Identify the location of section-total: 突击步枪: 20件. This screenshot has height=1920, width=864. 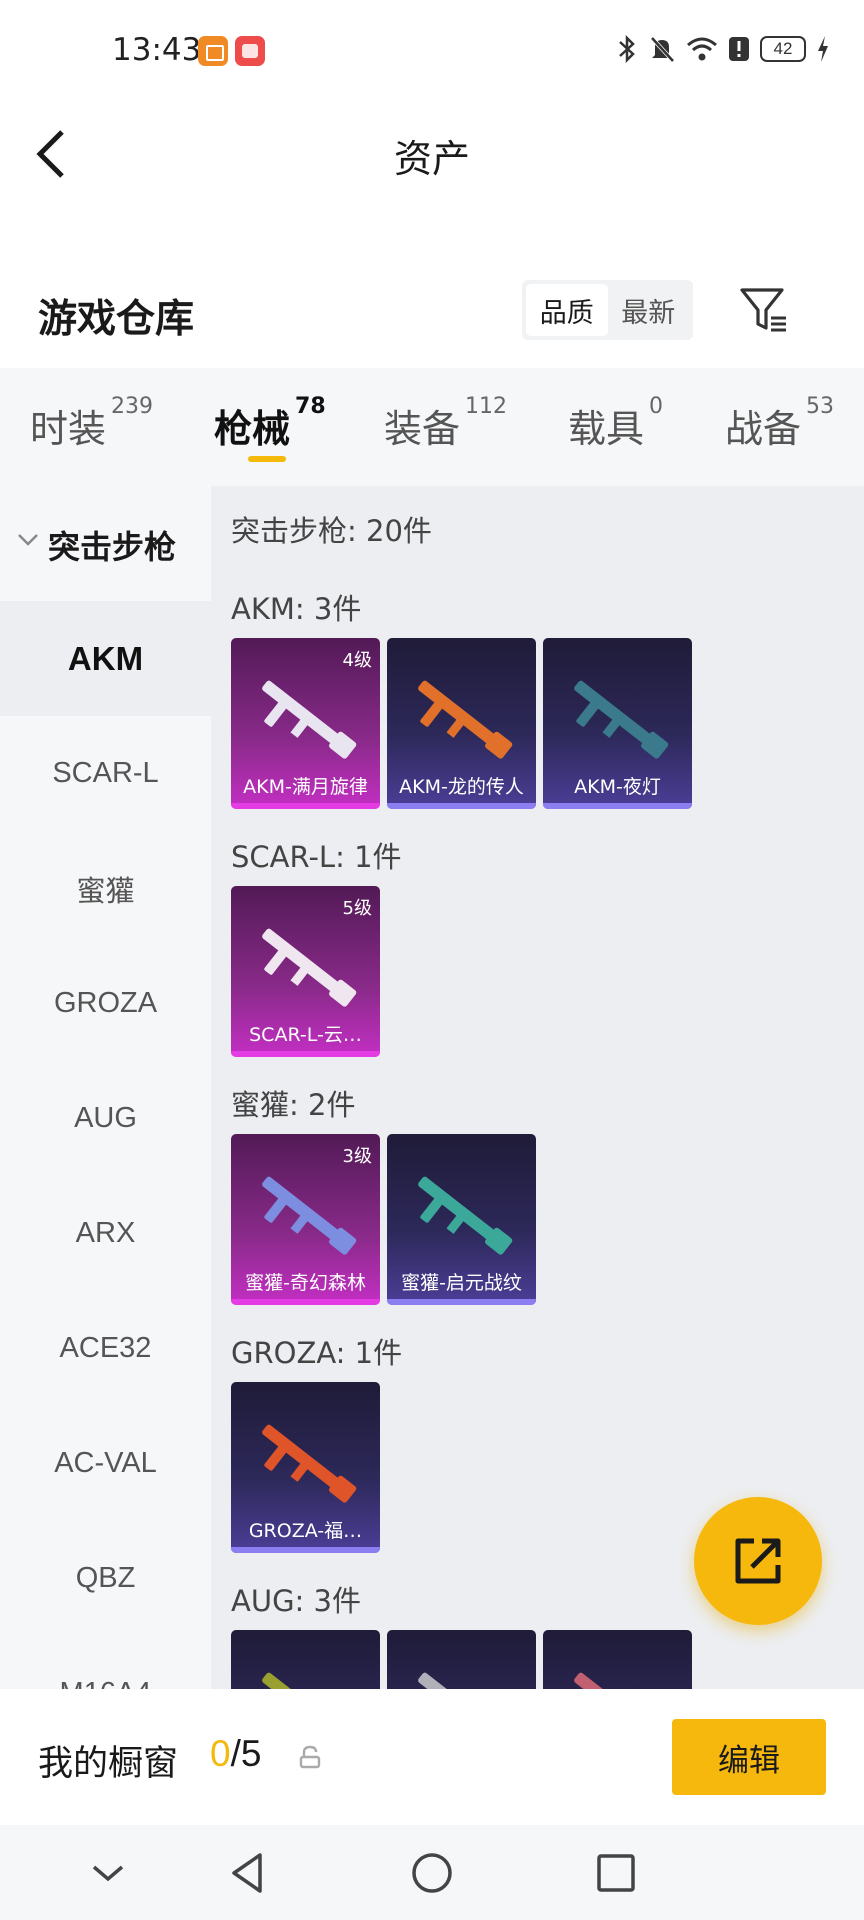
(331, 531).